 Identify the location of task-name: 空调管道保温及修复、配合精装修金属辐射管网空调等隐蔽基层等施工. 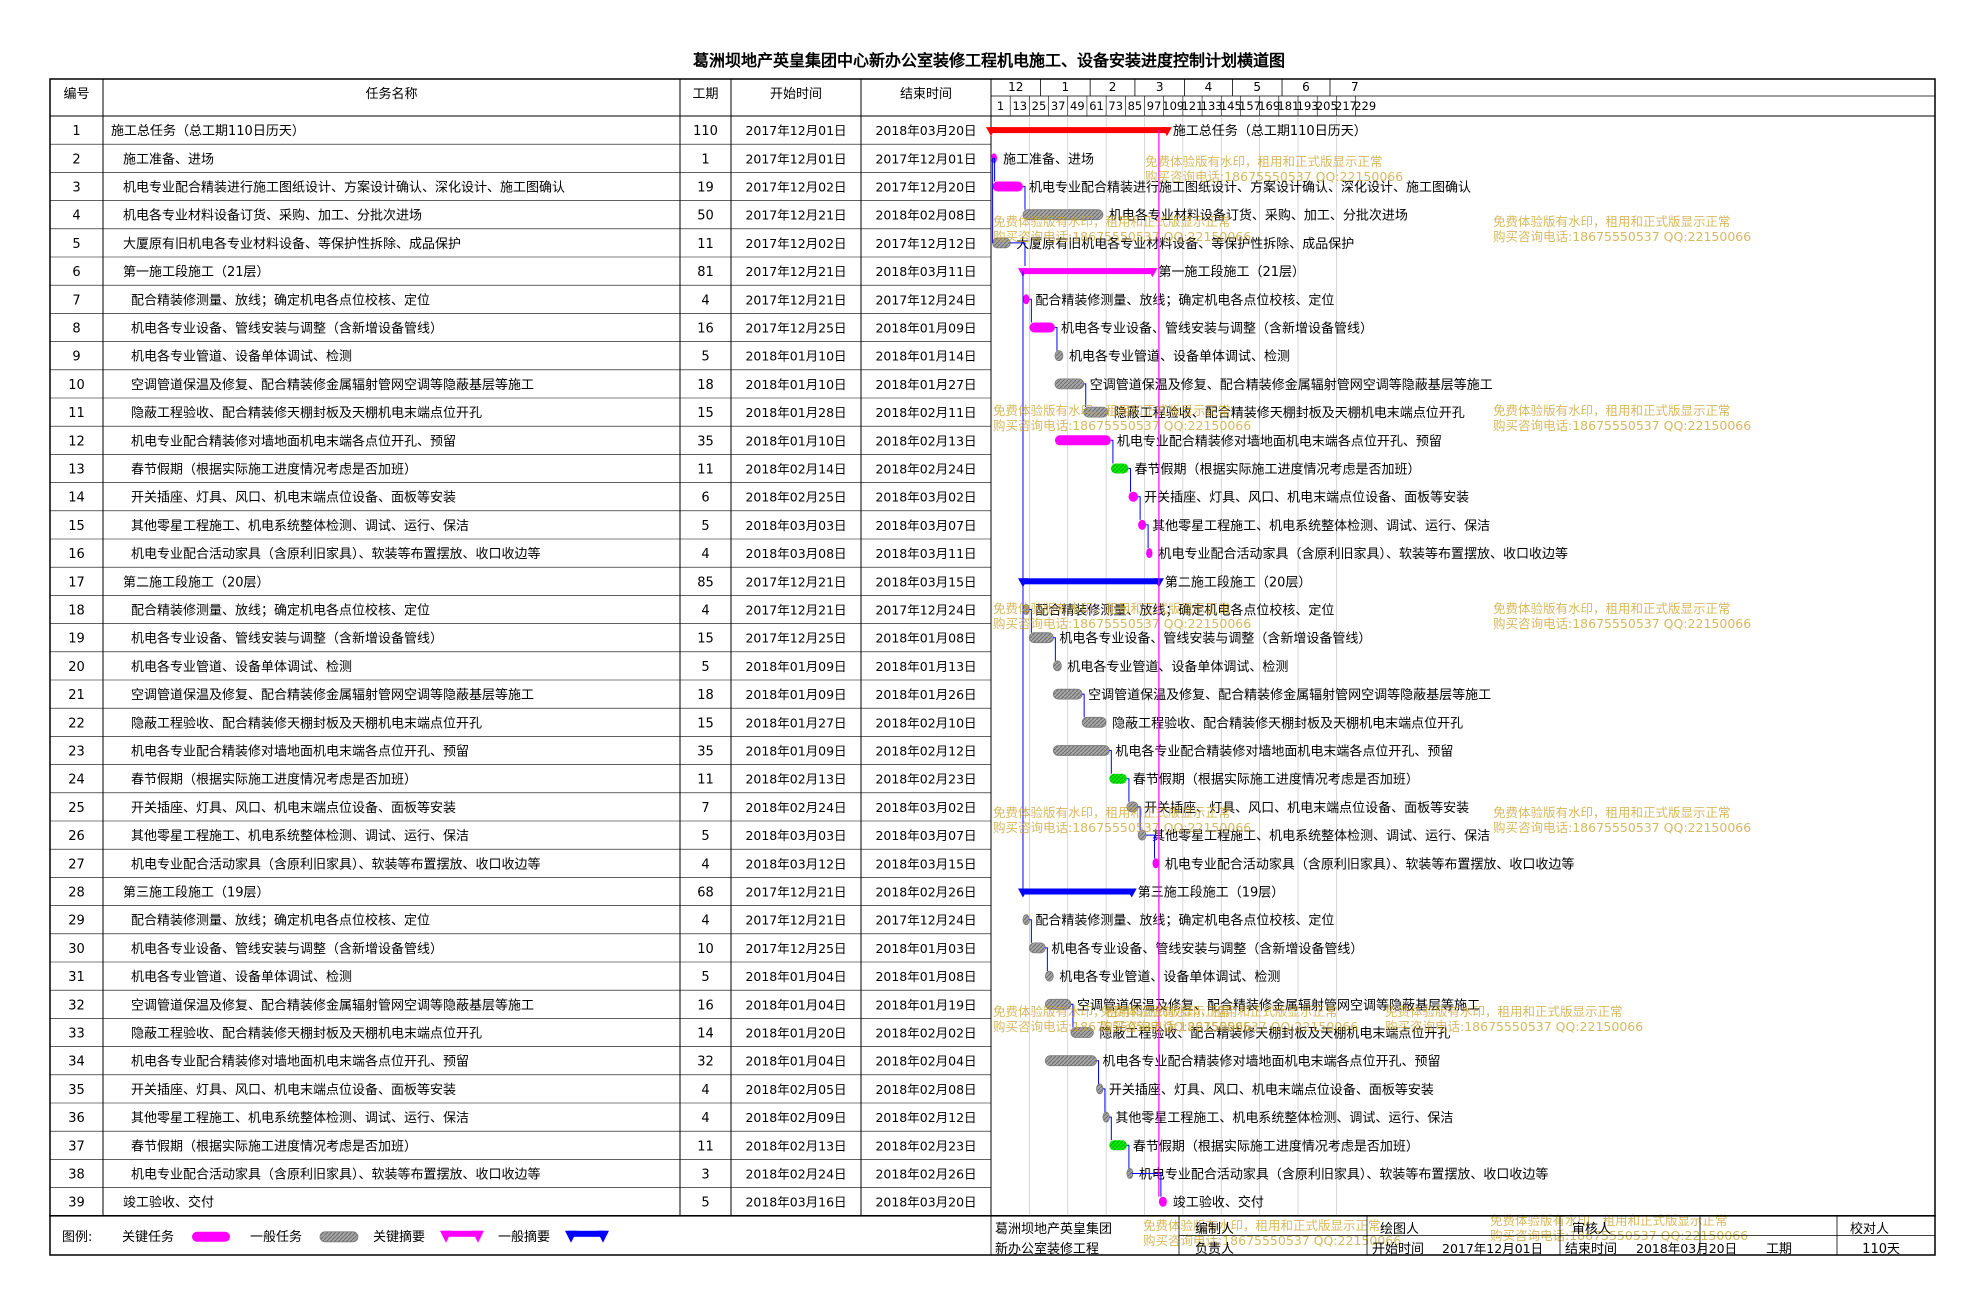
(332, 385).